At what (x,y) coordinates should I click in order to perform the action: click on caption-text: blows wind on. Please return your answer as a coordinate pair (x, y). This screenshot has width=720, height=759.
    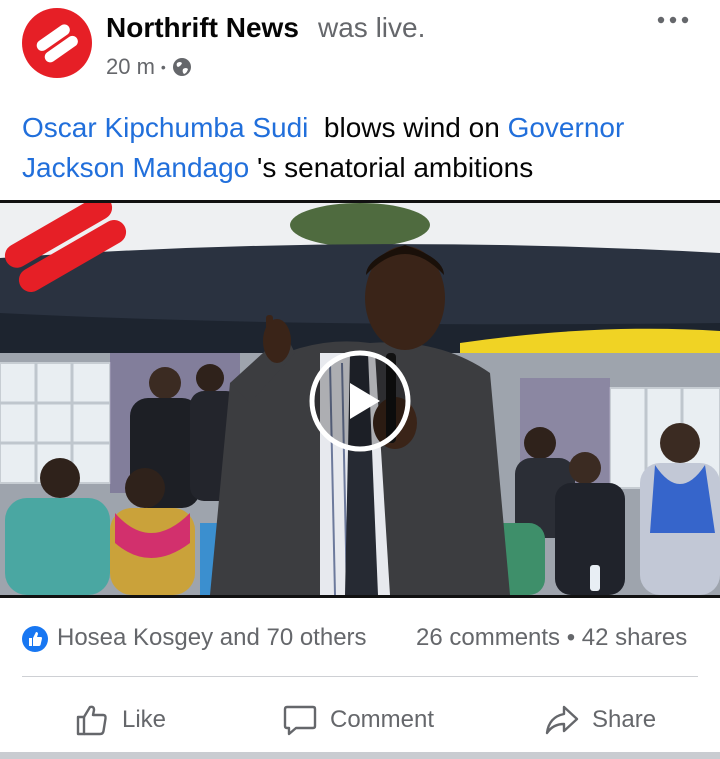
    Looking at the image, I should click on (408, 127).